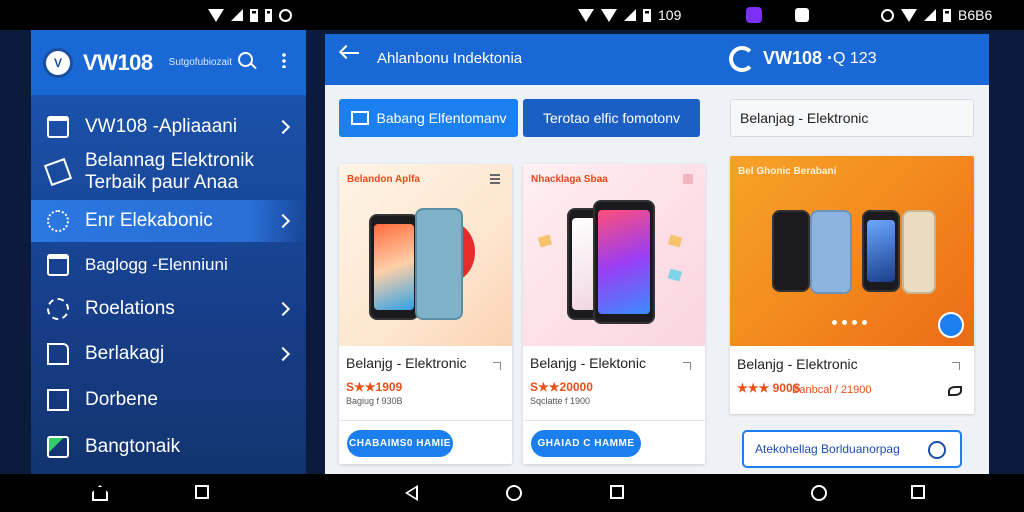  Describe the element at coordinates (787, 171) in the screenshot. I see `image-label: Bel Ghonic Berabani` at that location.